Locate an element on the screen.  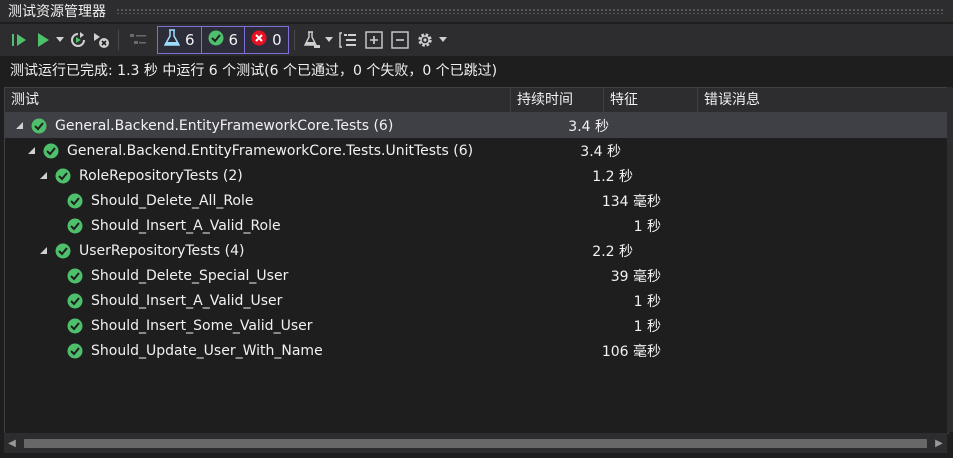
failed-tests-filter: 0 is located at coordinates (266, 40).